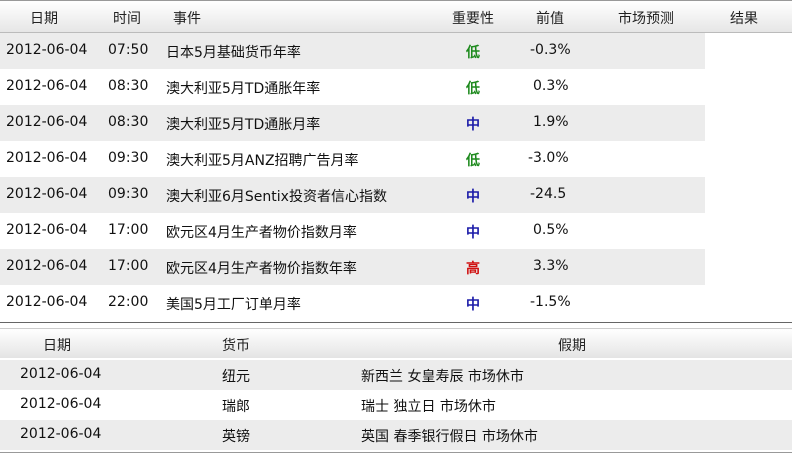 The image size is (792, 455). What do you see at coordinates (646, 18) in the screenshot?
I see `col-header-forecast: 市场预测` at bounding box center [646, 18].